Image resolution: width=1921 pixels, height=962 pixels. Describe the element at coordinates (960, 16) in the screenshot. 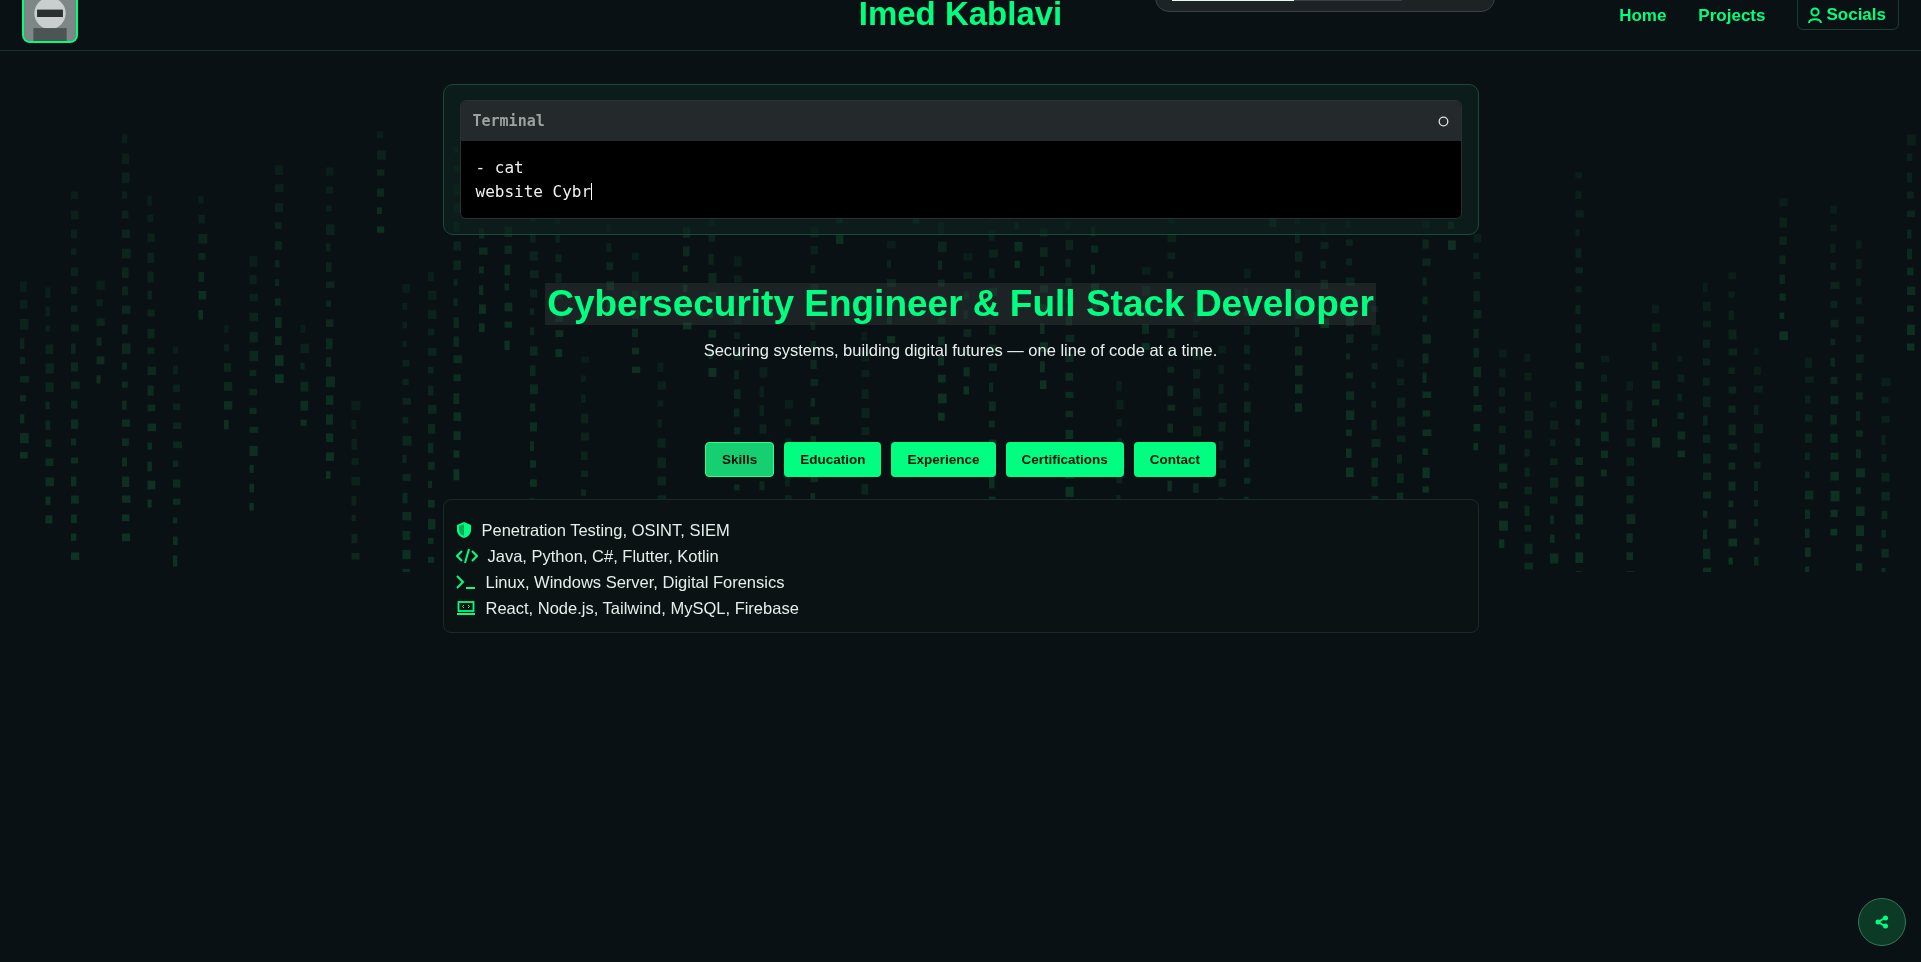

I see `site-title: Imed Kablavi` at that location.